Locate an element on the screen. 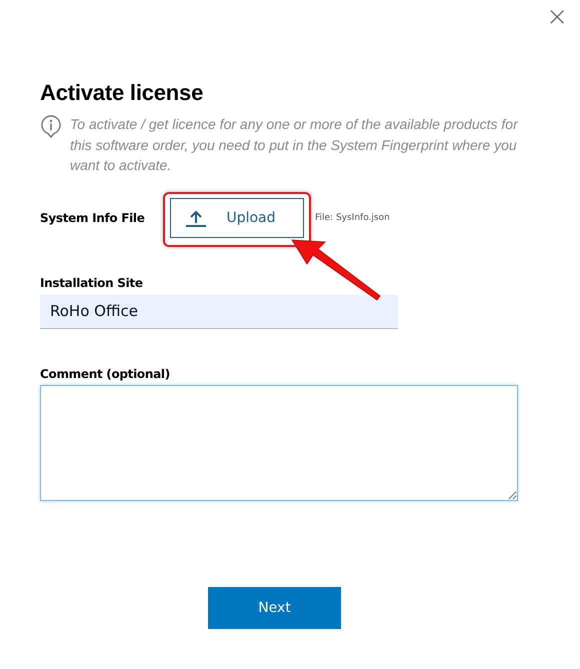 This screenshot has height=669, width=580. file-name: File: SysInfo.json is located at coordinates (352, 217).